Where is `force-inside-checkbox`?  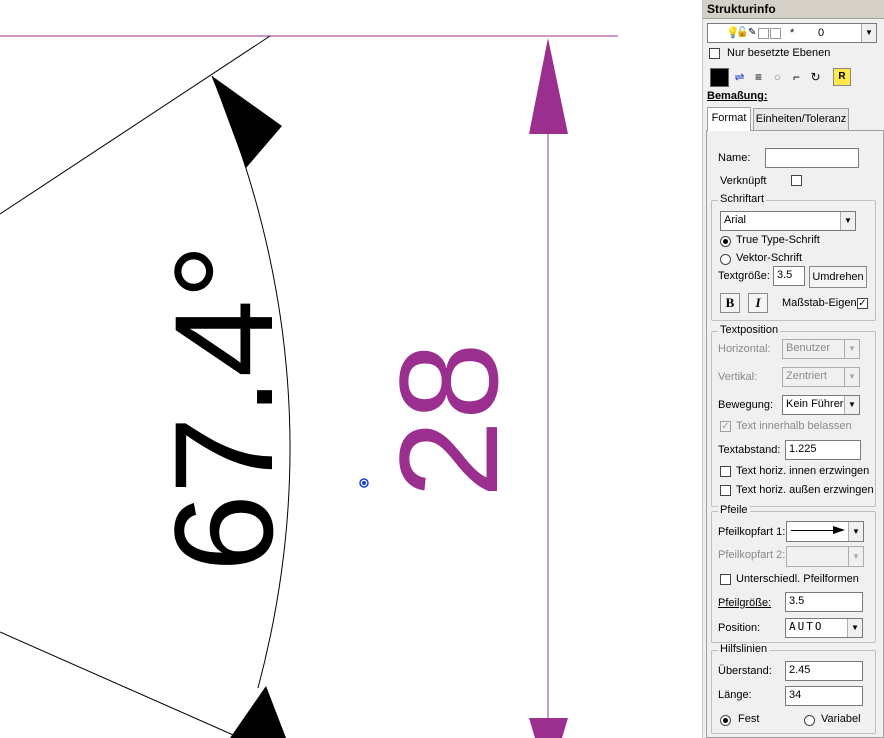 force-inside-checkbox is located at coordinates (725, 471).